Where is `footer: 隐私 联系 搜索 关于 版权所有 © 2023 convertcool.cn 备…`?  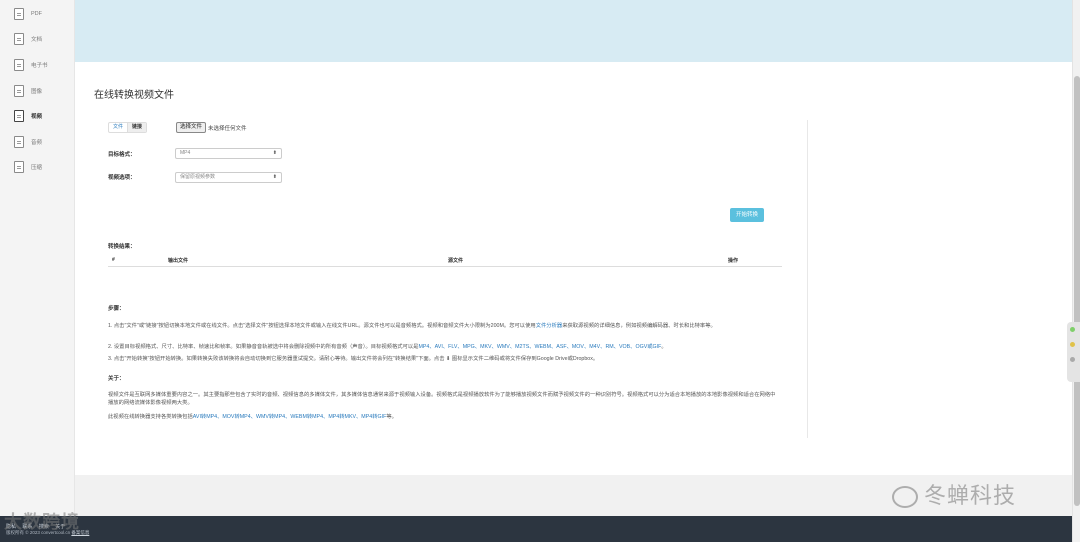 footer: 隐私 联系 搜索 关于 版权所有 © 2023 convertcool.cn 备… is located at coordinates (536, 529).